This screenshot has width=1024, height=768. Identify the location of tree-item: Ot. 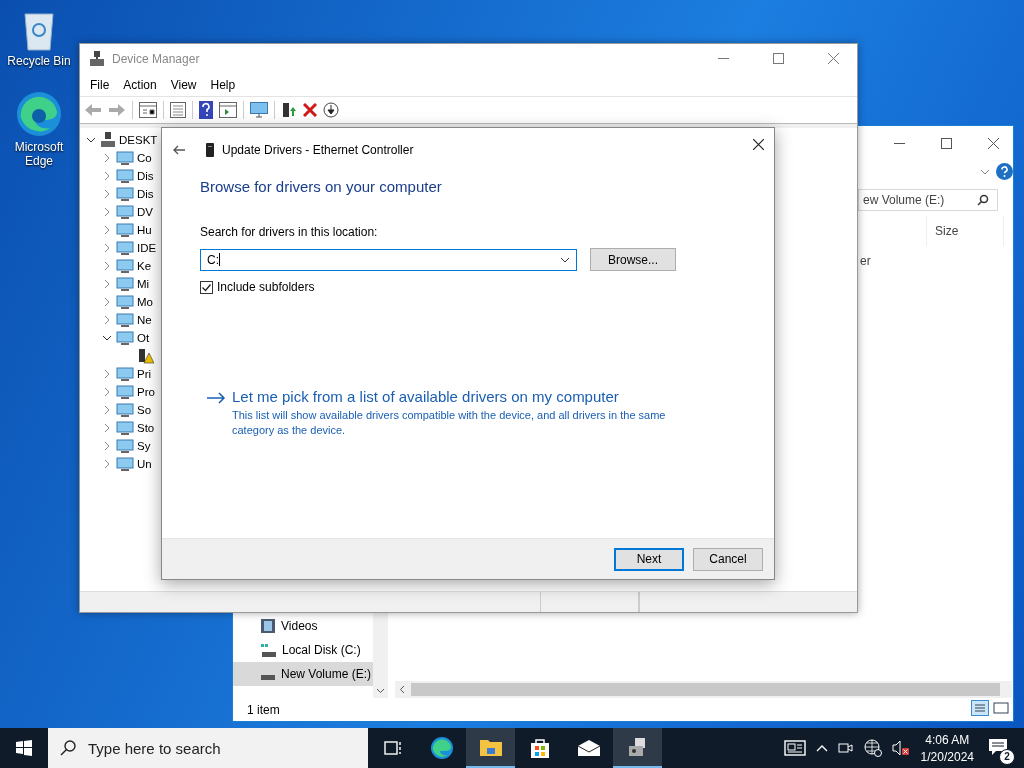
(143, 338).